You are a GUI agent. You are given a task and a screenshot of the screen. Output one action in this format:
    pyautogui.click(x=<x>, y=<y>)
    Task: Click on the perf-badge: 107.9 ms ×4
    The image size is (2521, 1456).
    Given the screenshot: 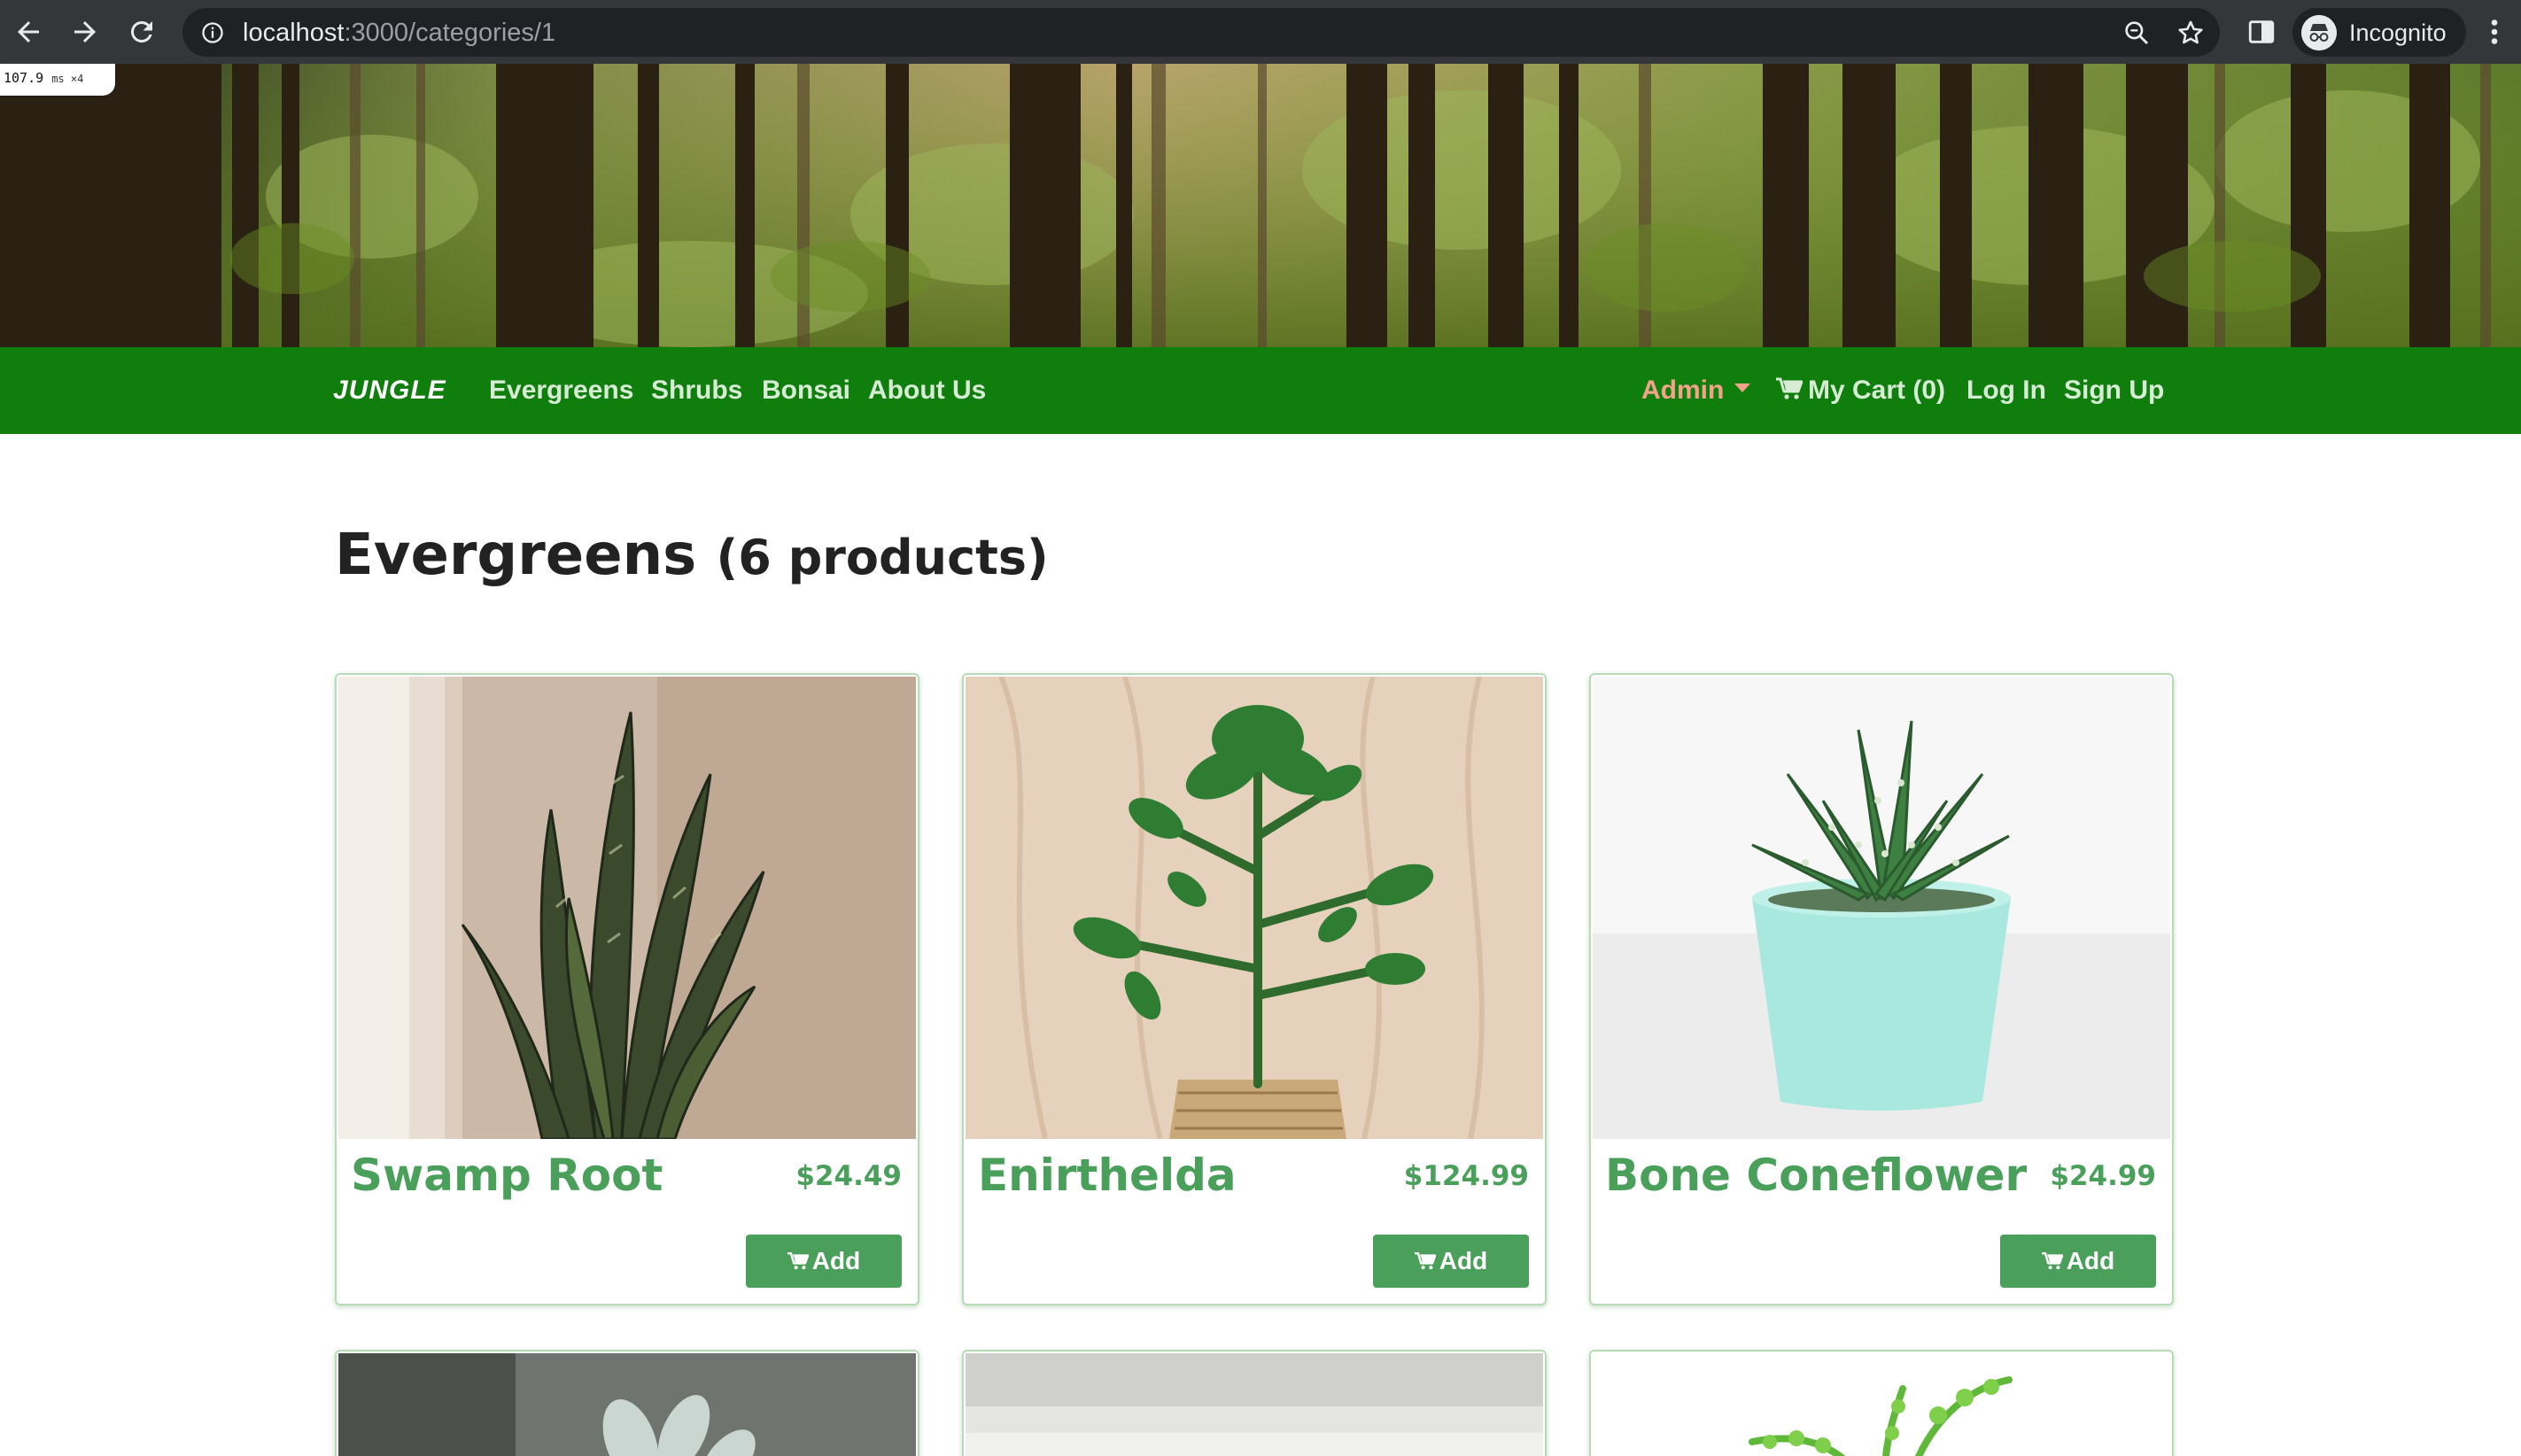 What is the action you would take?
    pyautogui.click(x=58, y=80)
    